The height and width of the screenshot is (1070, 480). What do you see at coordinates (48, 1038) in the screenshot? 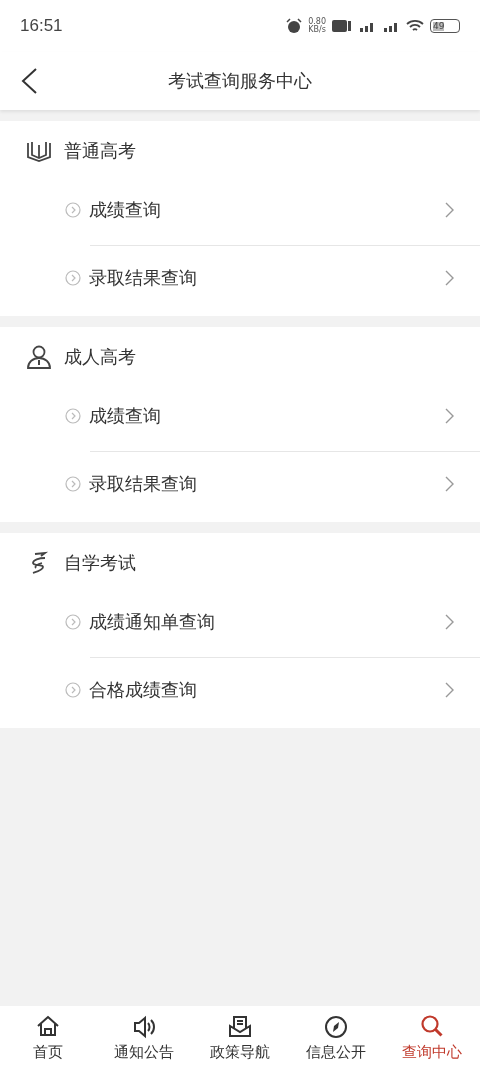
I see `tab: 首页` at bounding box center [48, 1038].